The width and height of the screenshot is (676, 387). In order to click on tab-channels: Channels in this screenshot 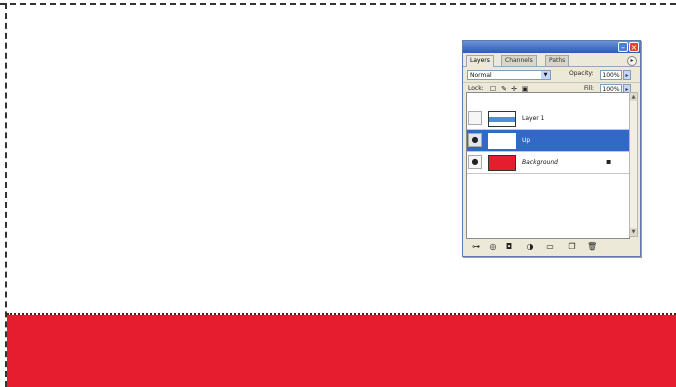, I will do `click(519, 60)`.